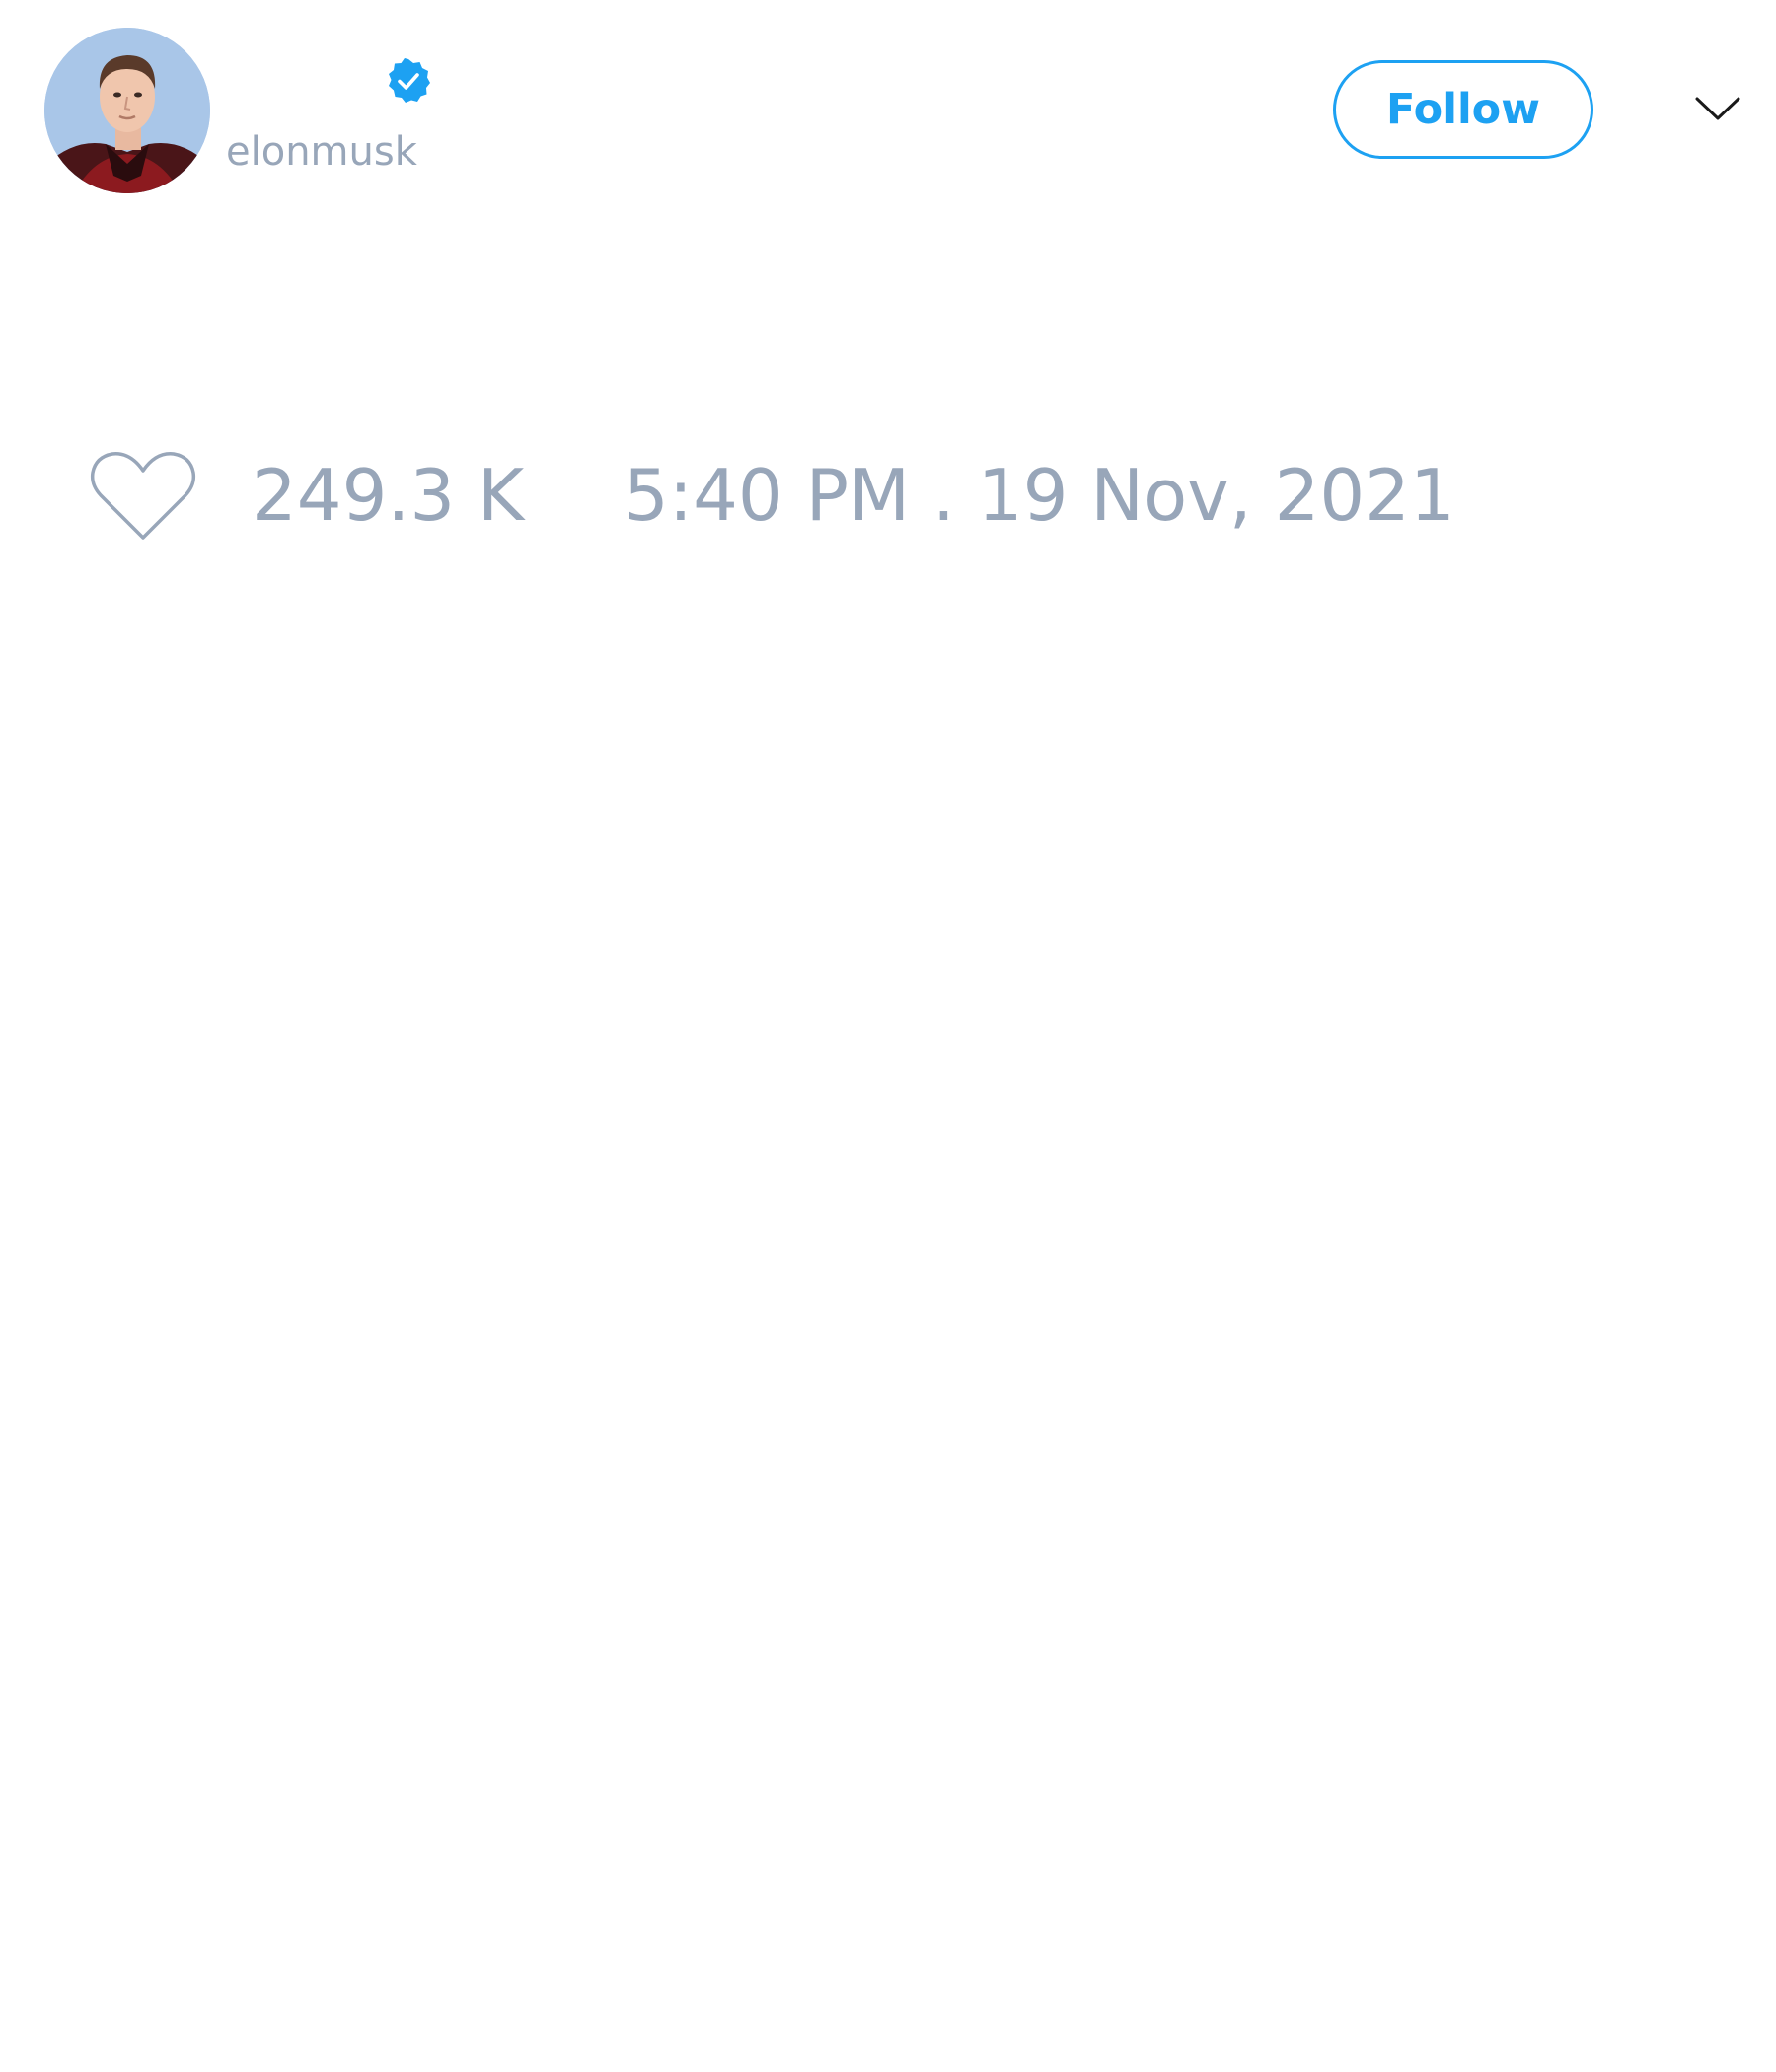 The width and height of the screenshot is (1776, 2072). I want to click on avatar-image, so click(127, 111).